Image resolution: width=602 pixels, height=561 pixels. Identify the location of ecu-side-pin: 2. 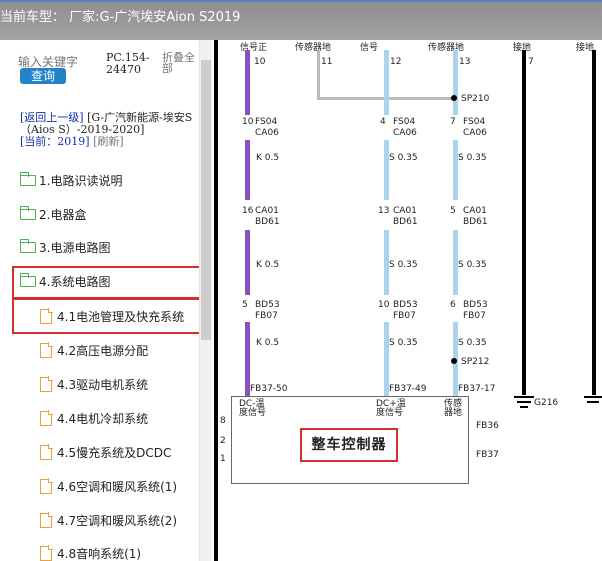
(223, 441).